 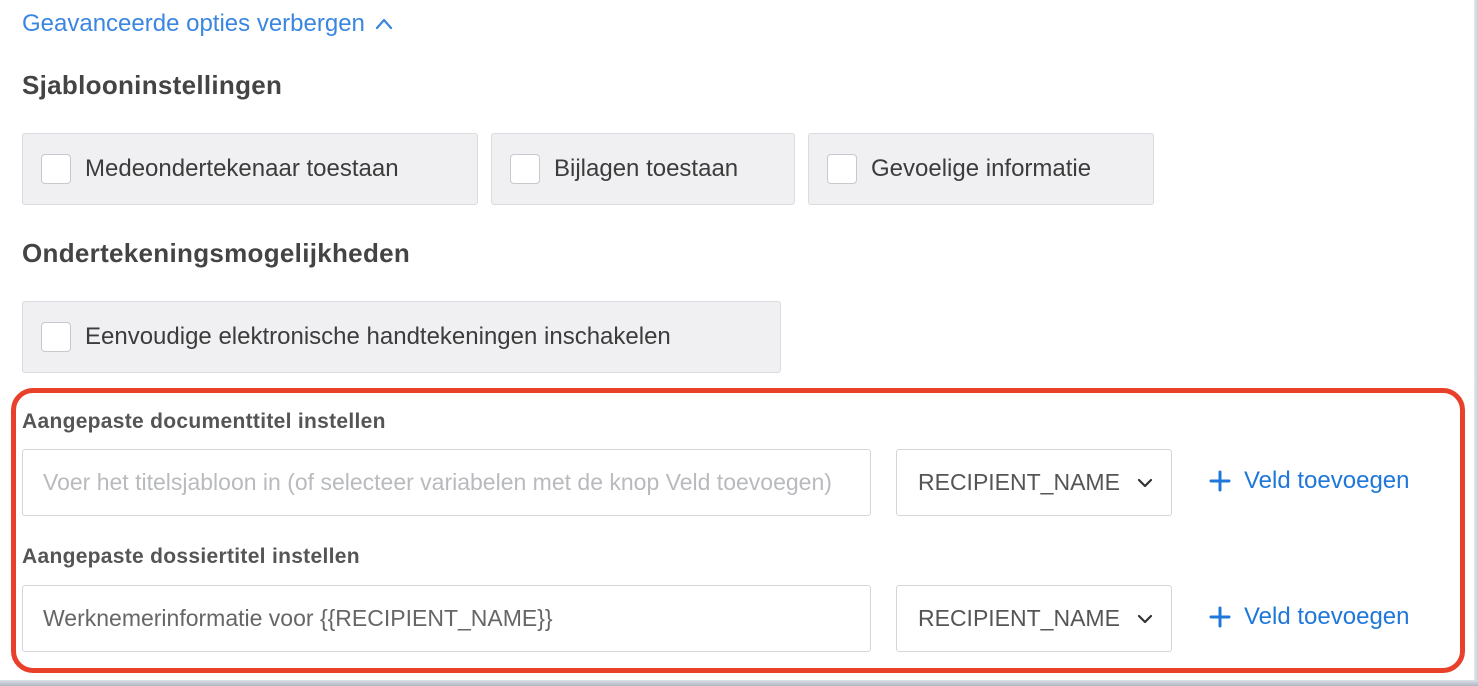 What do you see at coordinates (242, 168) in the screenshot?
I see `allow-cosigner-label: Medeondertekenaar toestaan` at bounding box center [242, 168].